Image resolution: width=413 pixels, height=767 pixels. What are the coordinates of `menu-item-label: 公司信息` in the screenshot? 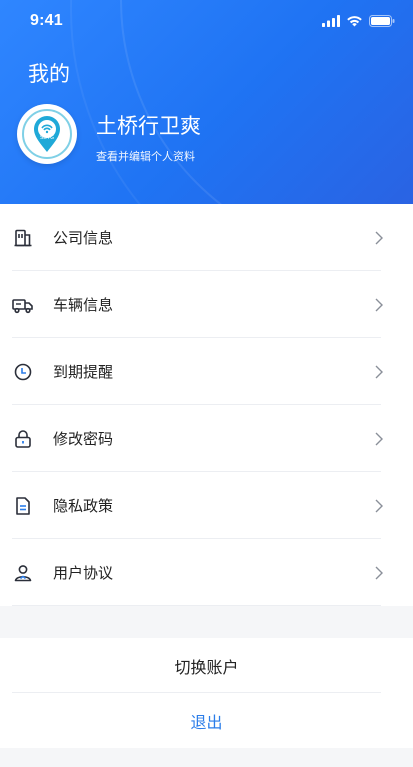 It's located at (83, 238).